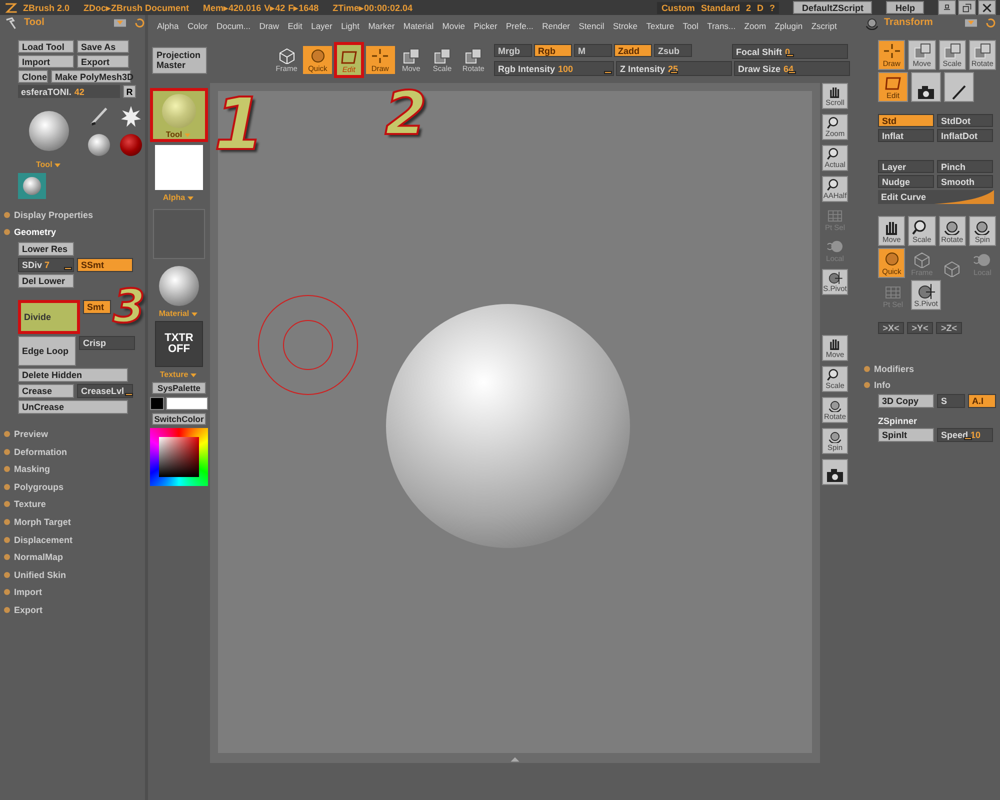 This screenshot has height=800, width=1000. I want to click on menu-item: Zscript, so click(824, 26).